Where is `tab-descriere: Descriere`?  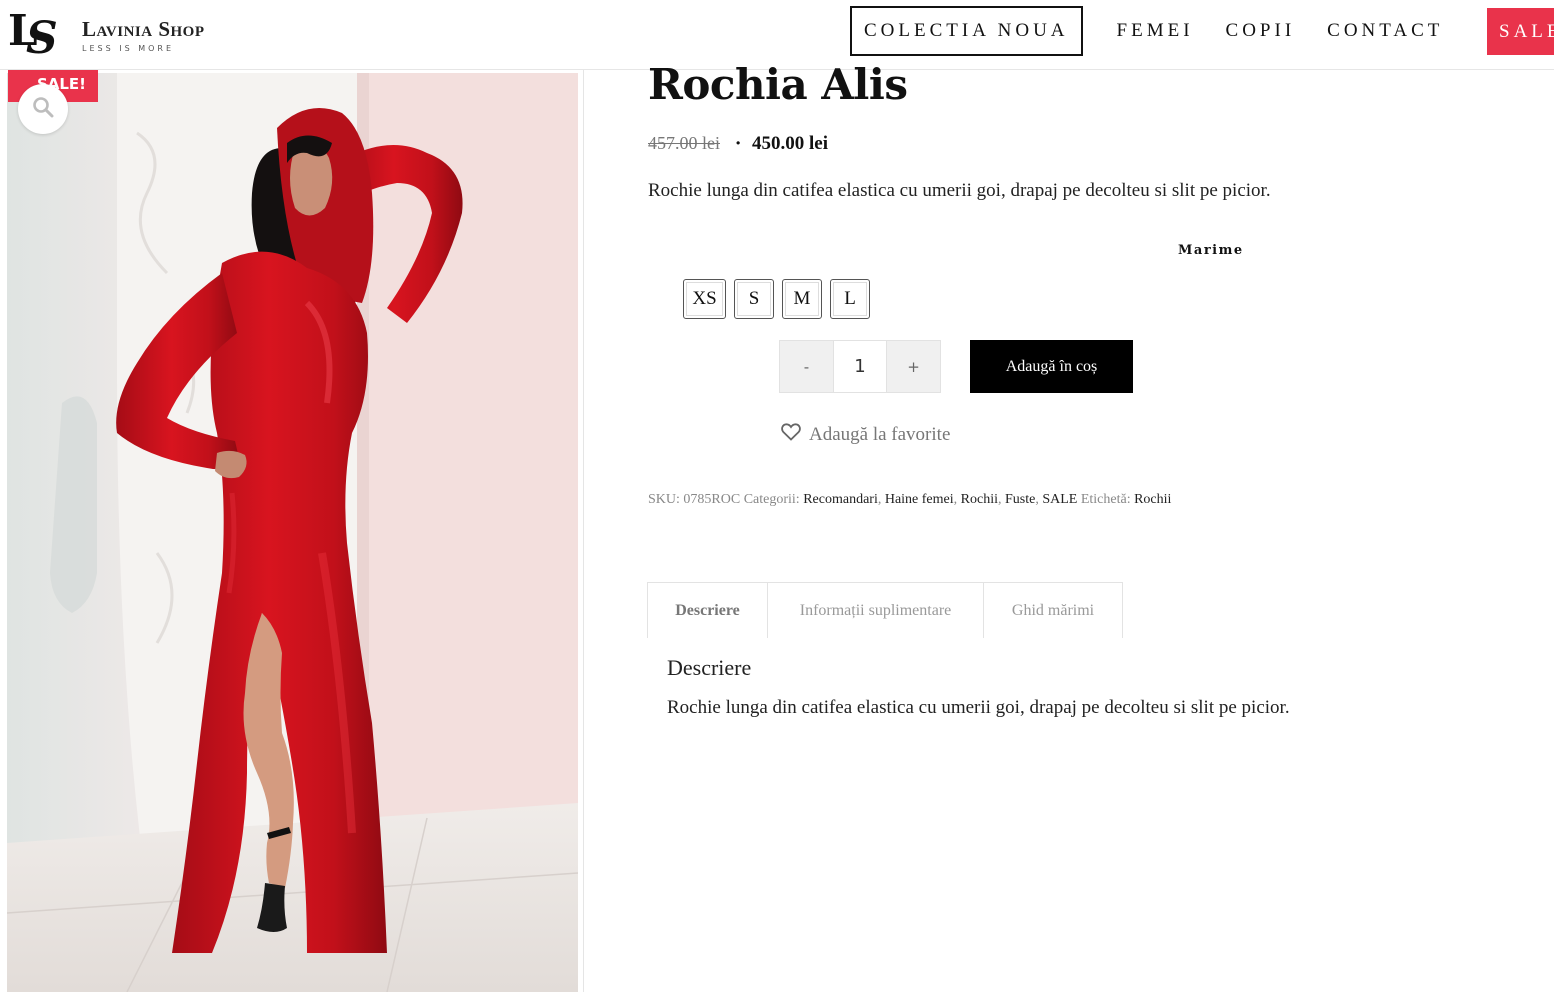 tab-descriere: Descriere is located at coordinates (707, 610).